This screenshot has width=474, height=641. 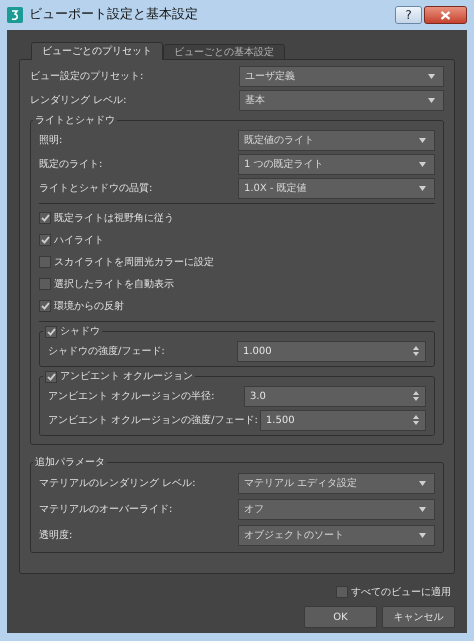 I want to click on dropdown: マテリアル エディタ設定, so click(x=336, y=483).